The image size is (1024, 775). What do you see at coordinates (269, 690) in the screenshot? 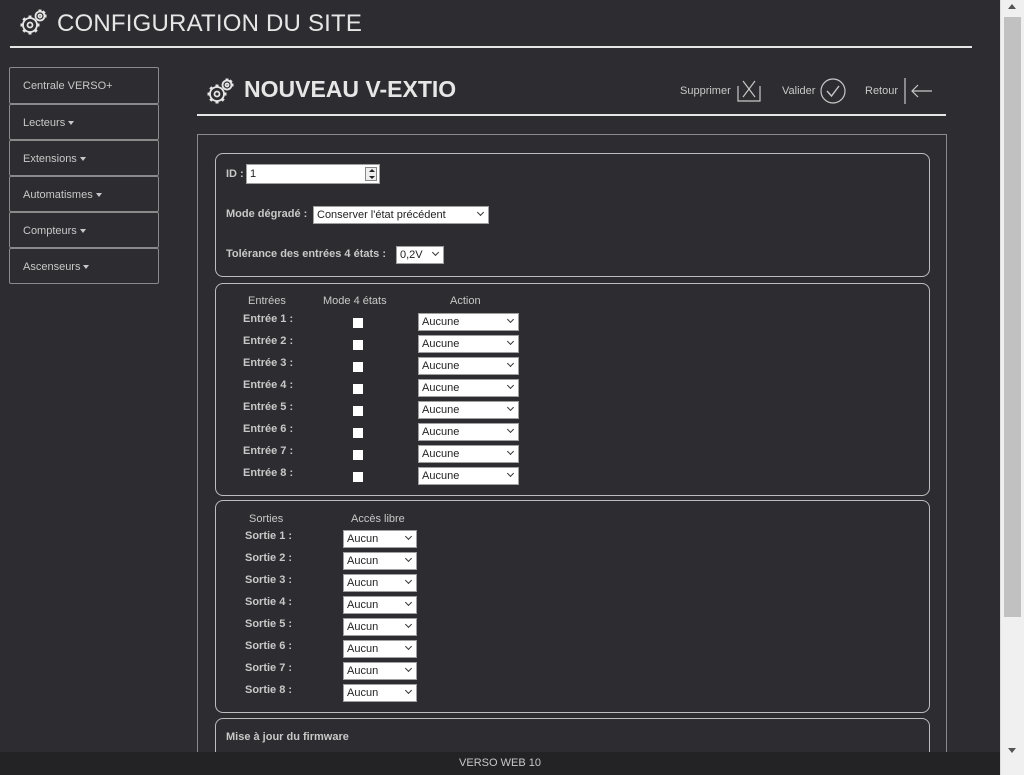
I see `output-row-label: Sortie 8 :` at bounding box center [269, 690].